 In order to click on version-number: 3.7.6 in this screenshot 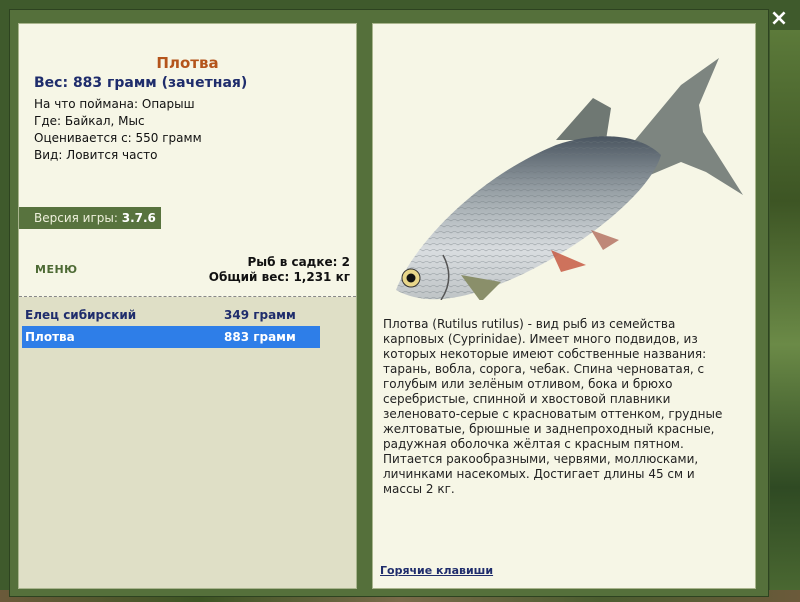, I will do `click(138, 218)`.